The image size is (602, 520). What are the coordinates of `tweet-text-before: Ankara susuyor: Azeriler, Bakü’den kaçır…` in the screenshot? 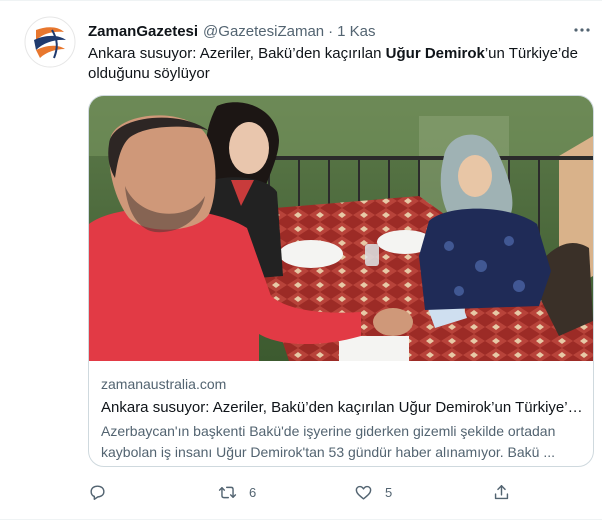 It's located at (237, 53).